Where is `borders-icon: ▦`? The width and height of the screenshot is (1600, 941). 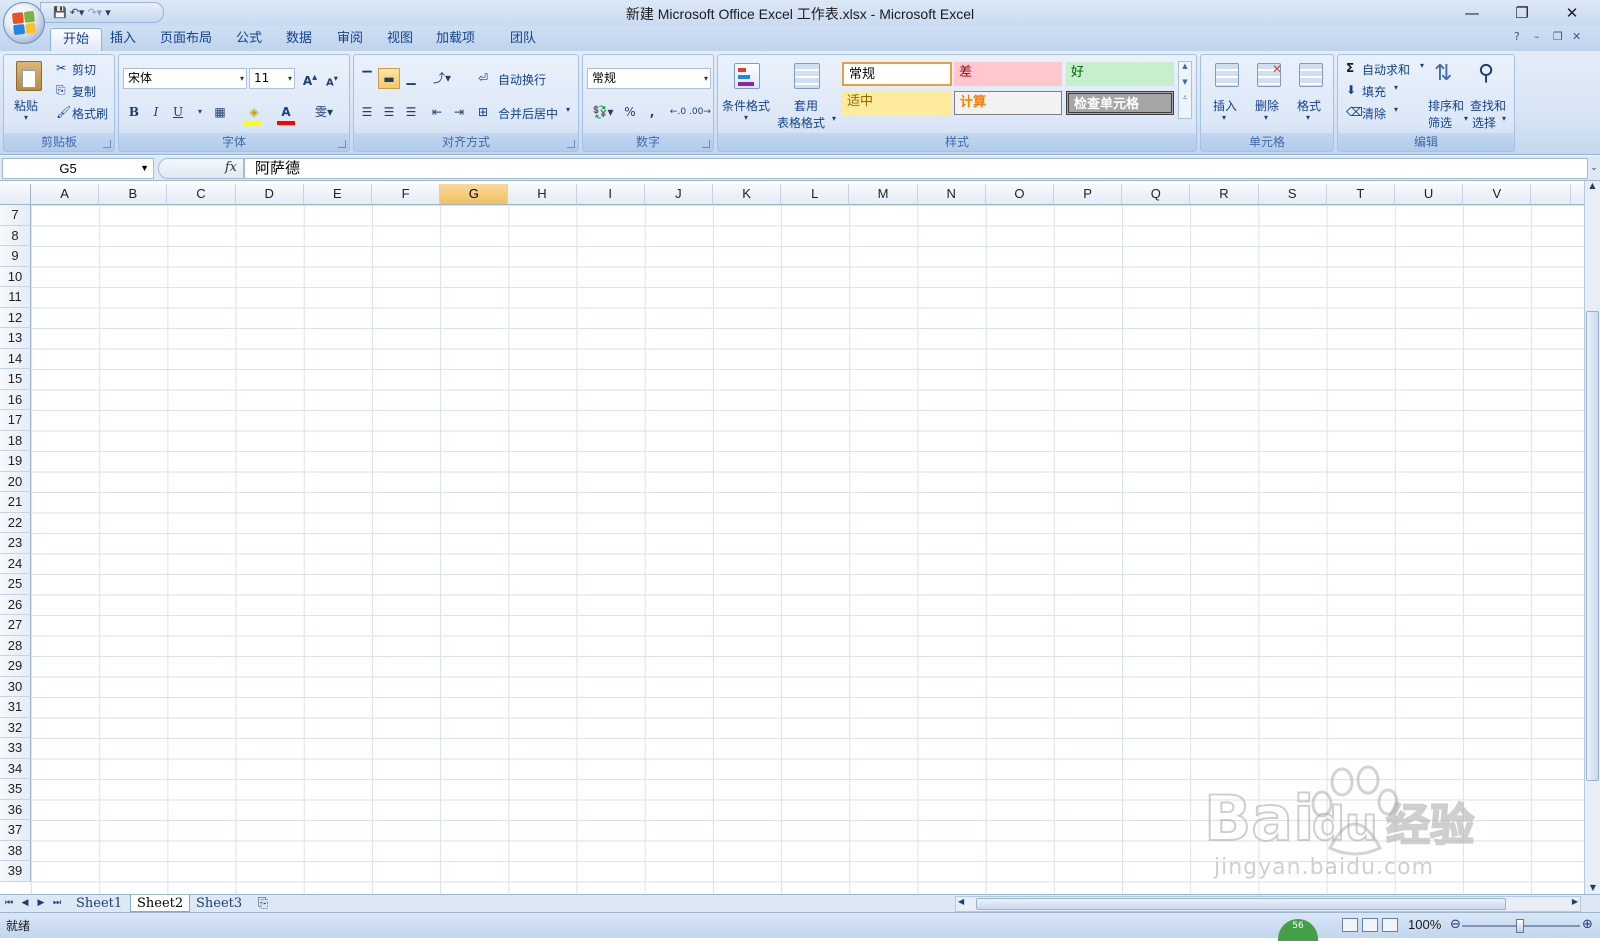 borders-icon: ▦ is located at coordinates (220, 112).